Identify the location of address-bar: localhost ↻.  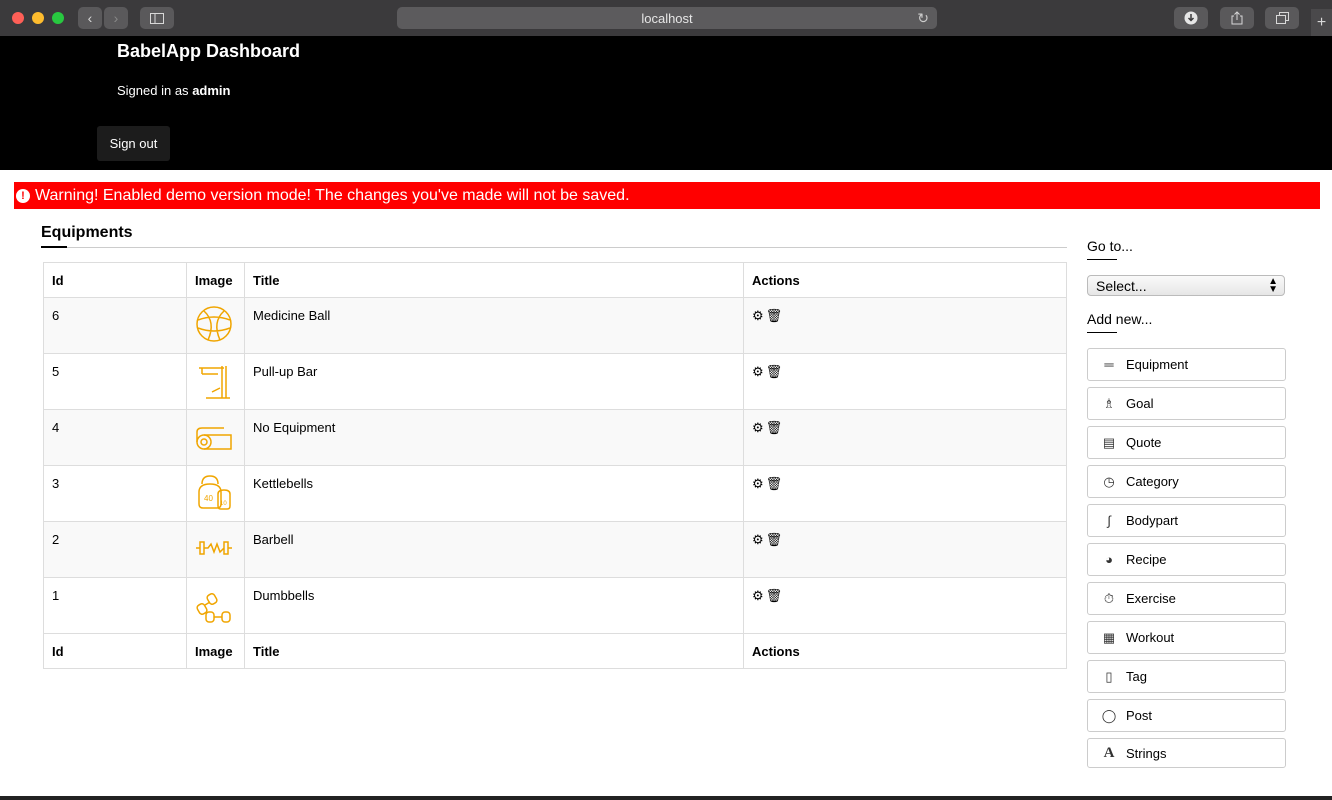
(667, 18).